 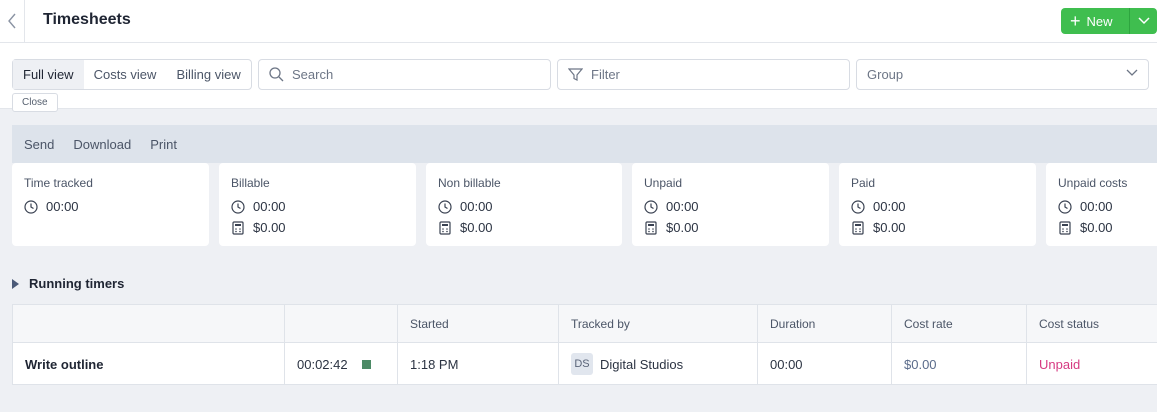 I want to click on row-timer: 00:02:42, so click(x=322, y=364).